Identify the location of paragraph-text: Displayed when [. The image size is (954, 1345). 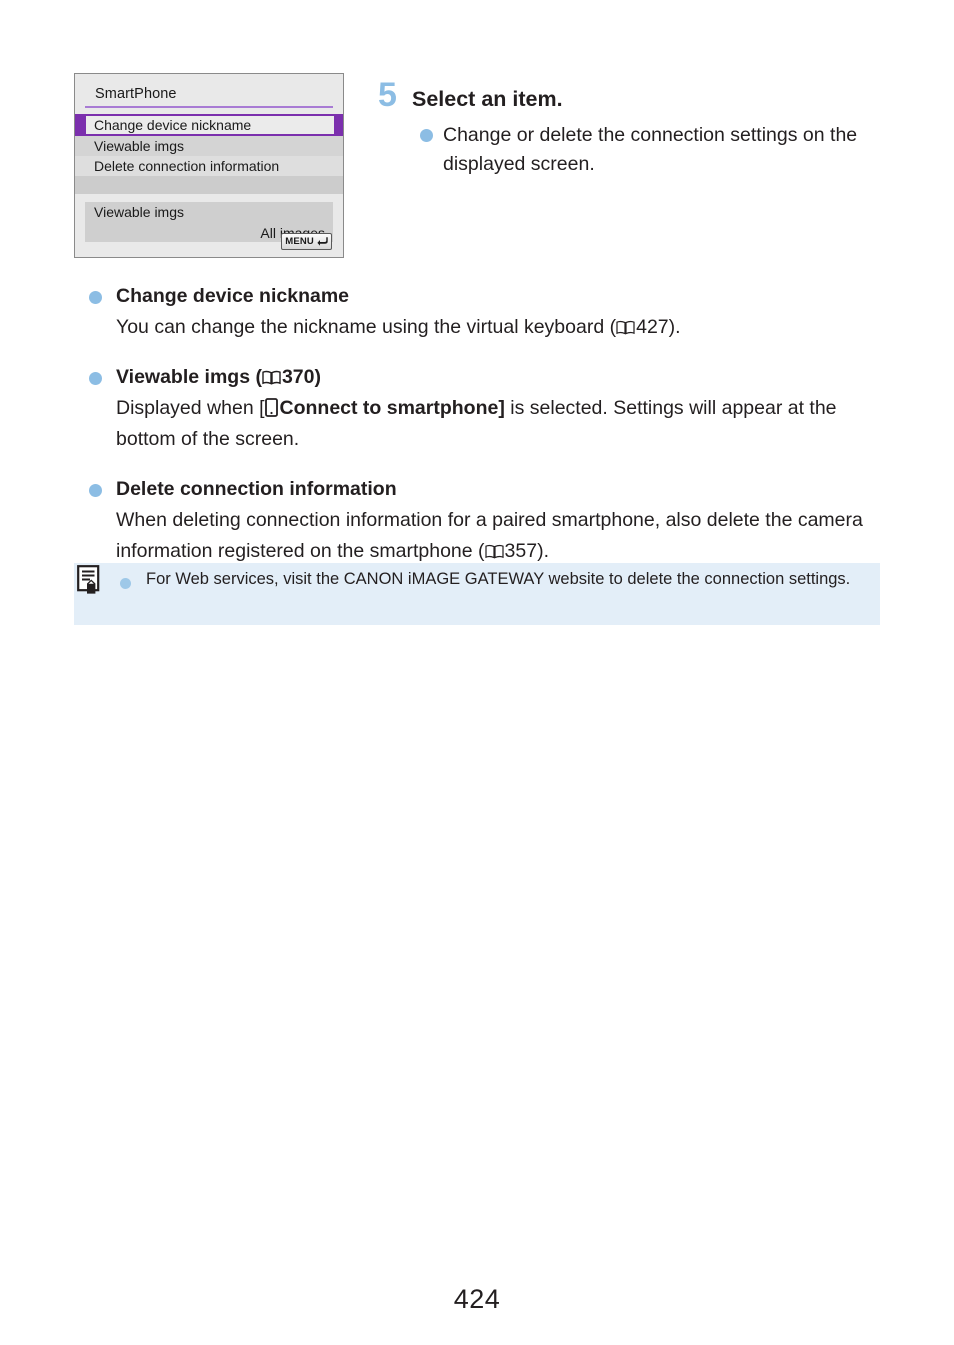
(190, 408).